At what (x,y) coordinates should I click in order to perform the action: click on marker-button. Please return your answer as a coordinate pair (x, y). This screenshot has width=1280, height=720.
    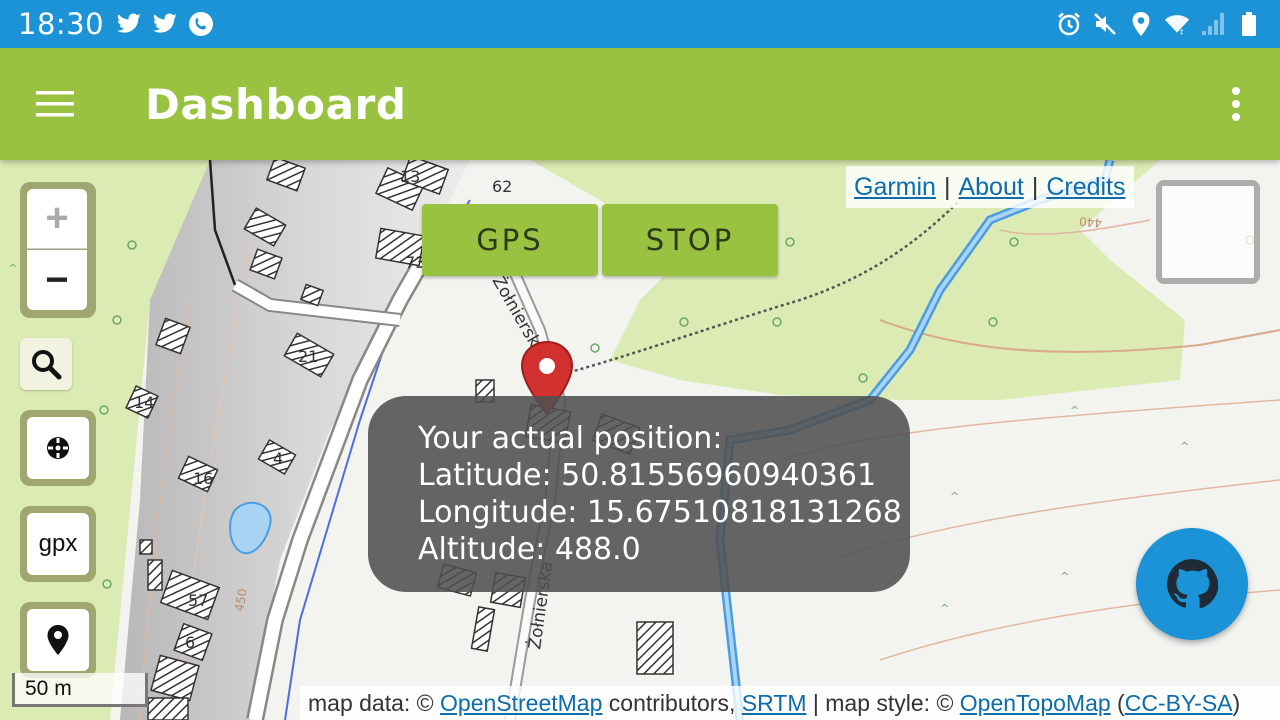
    Looking at the image, I should click on (58, 640).